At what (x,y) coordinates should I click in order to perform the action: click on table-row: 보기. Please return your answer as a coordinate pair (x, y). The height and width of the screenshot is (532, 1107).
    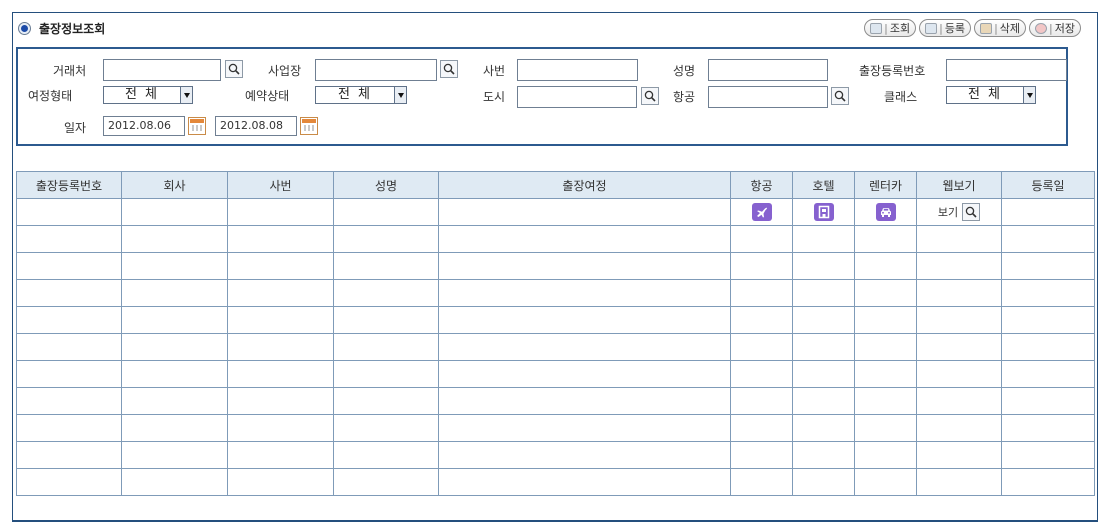
    Looking at the image, I should click on (555, 212).